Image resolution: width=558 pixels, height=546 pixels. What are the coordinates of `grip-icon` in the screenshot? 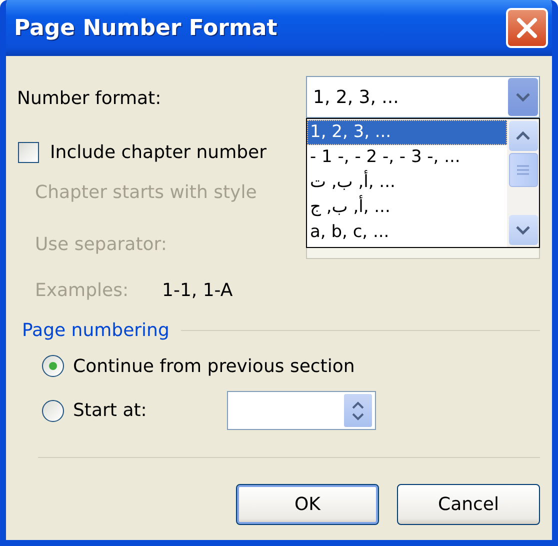 It's located at (523, 170).